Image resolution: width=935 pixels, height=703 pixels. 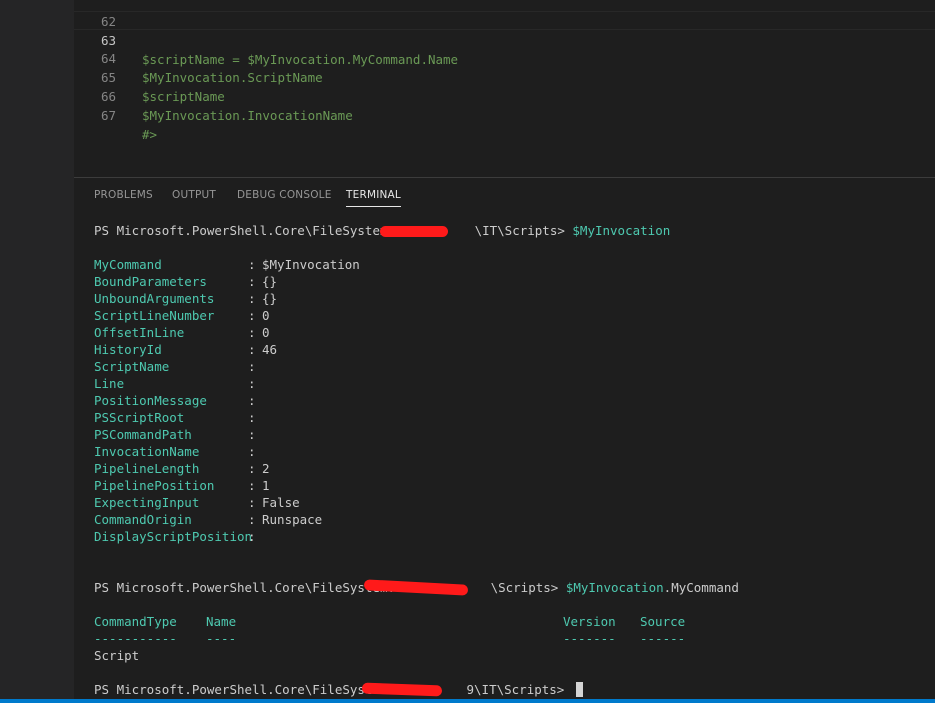 I want to click on property-key: OffsetInLine, so click(x=139, y=332).